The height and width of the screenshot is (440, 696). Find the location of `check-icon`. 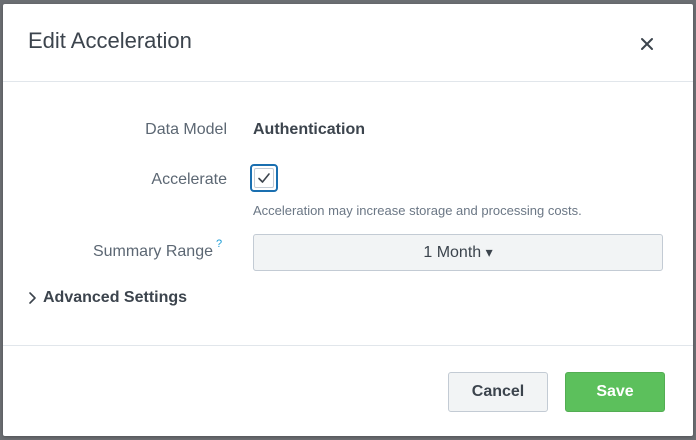

check-icon is located at coordinates (264, 178).